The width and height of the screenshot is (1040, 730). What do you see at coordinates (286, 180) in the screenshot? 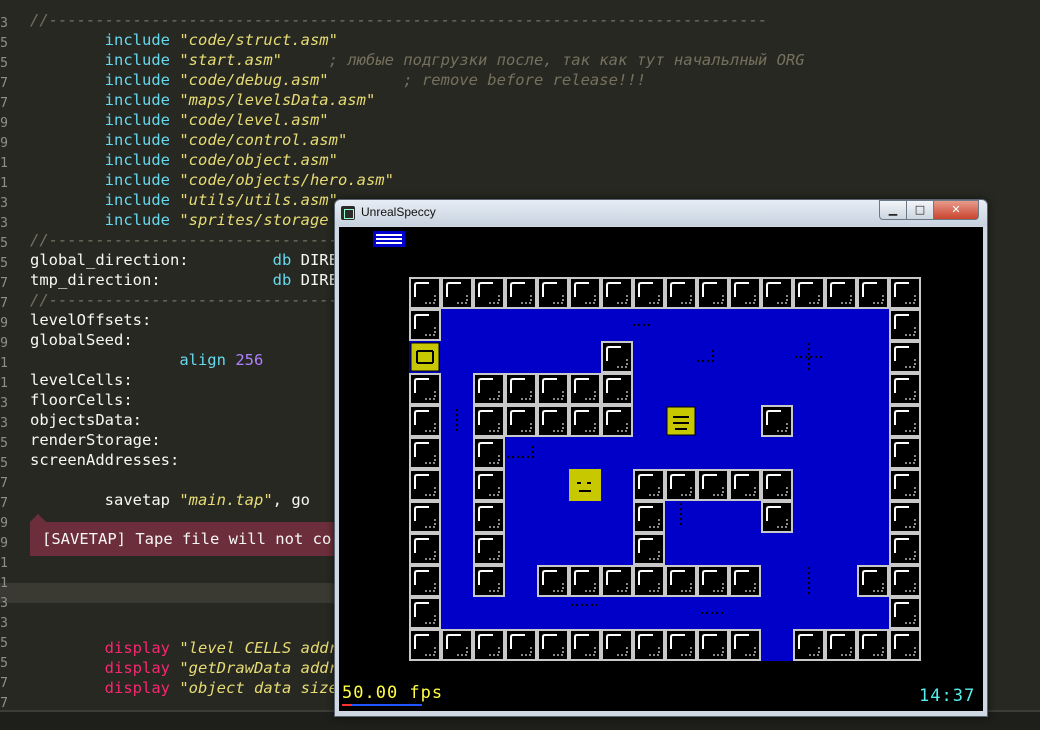
I see `code-token: "code/objects/hero.asm"` at bounding box center [286, 180].